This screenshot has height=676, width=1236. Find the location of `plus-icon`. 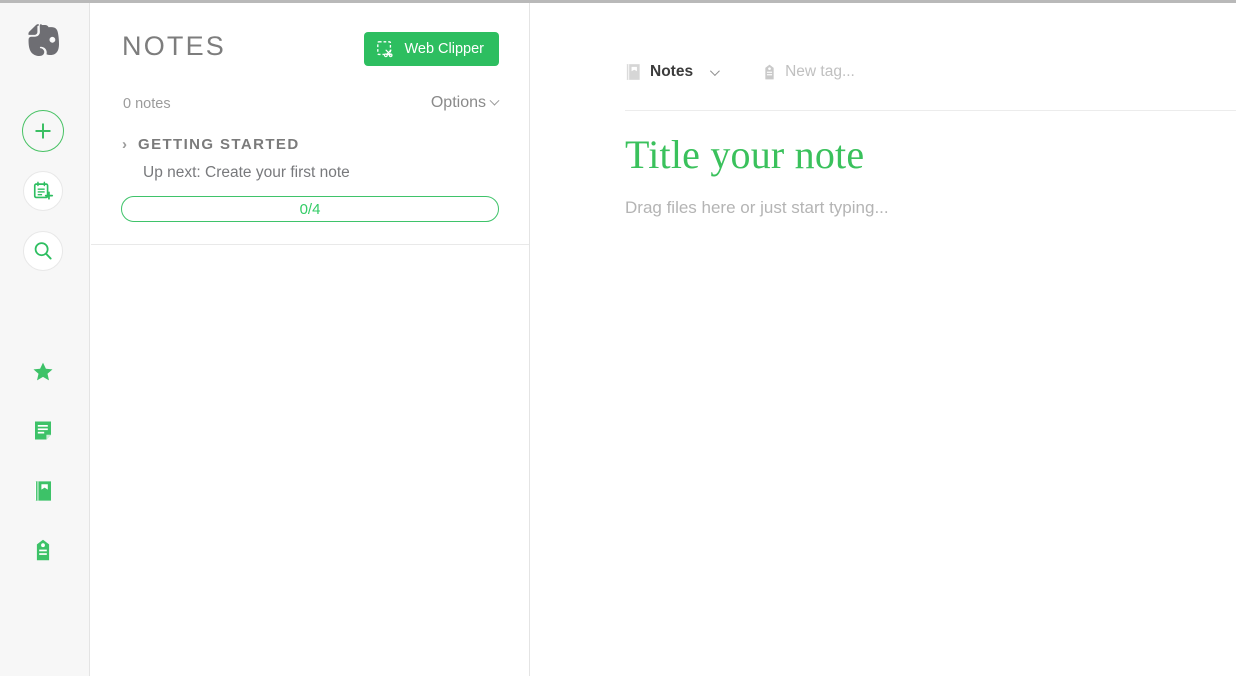

plus-icon is located at coordinates (43, 131).